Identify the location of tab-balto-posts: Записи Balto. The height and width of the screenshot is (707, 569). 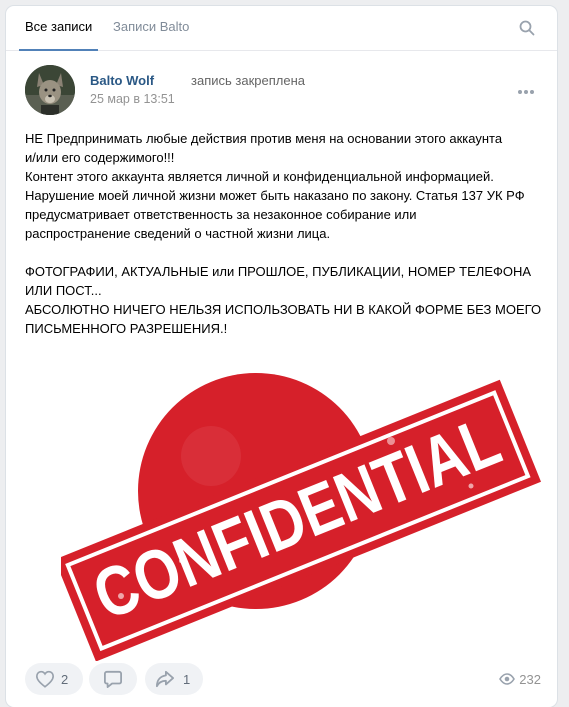
(151, 28).